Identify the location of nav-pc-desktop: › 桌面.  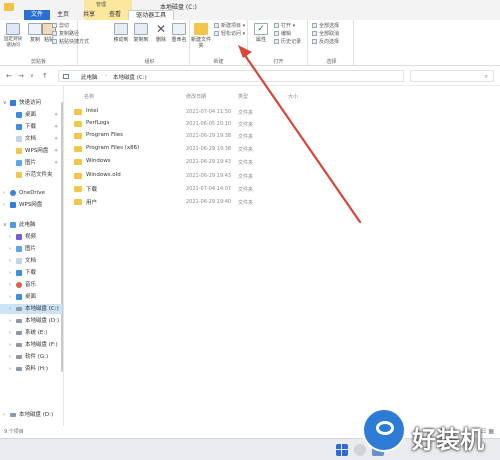
(31, 297).